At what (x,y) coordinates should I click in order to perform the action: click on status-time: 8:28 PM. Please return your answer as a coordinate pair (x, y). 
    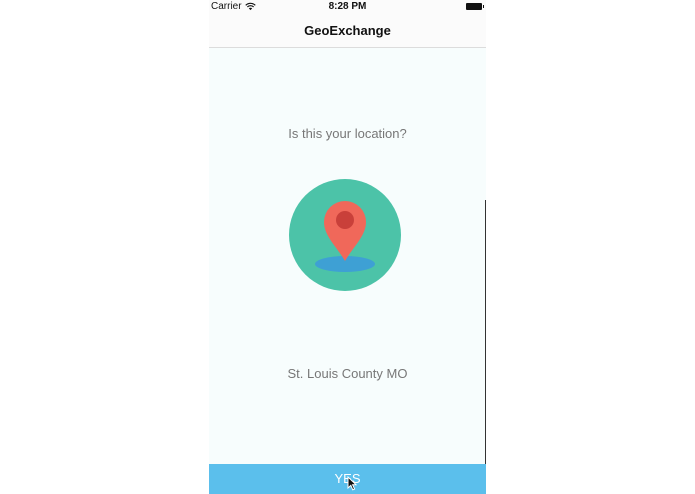
    Looking at the image, I should click on (347, 6).